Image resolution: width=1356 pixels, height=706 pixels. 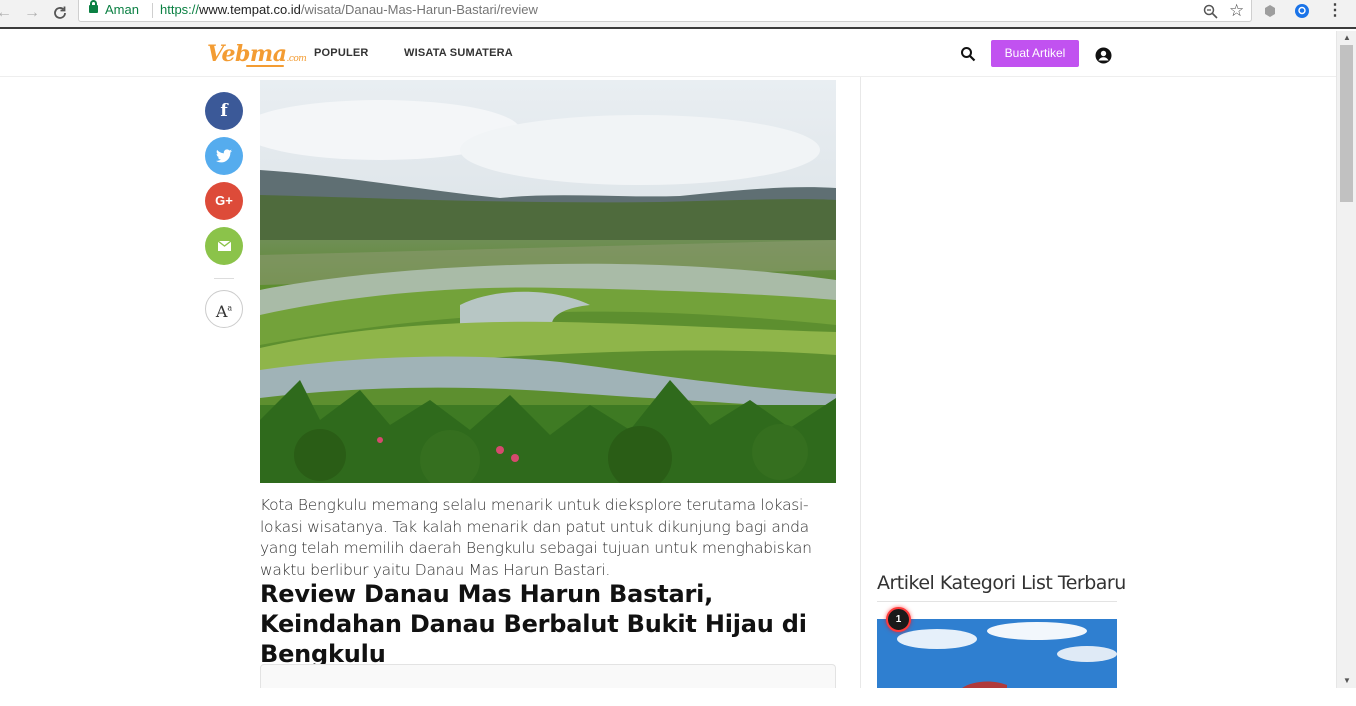 I want to click on search-icon, so click(x=969, y=55).